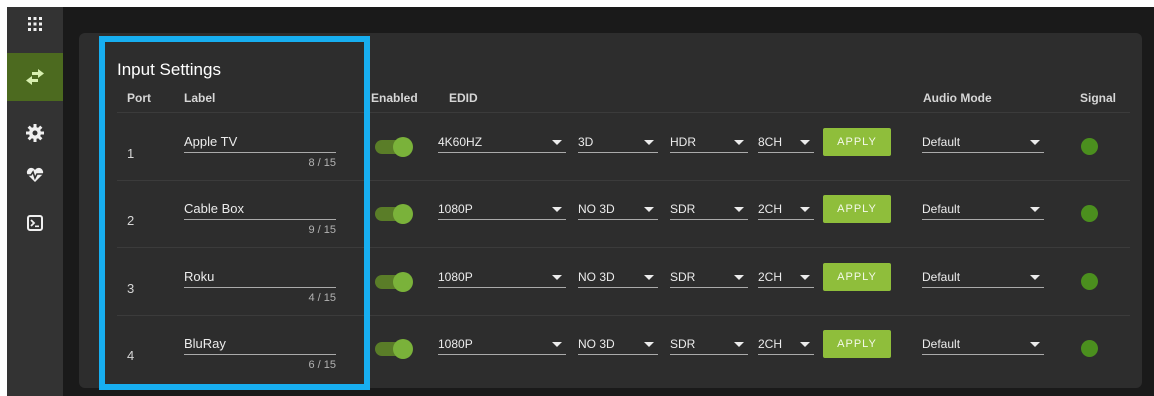 The width and height of the screenshot is (1154, 396). Describe the element at coordinates (260, 345) in the screenshot. I see `label-input: BluRay` at that location.